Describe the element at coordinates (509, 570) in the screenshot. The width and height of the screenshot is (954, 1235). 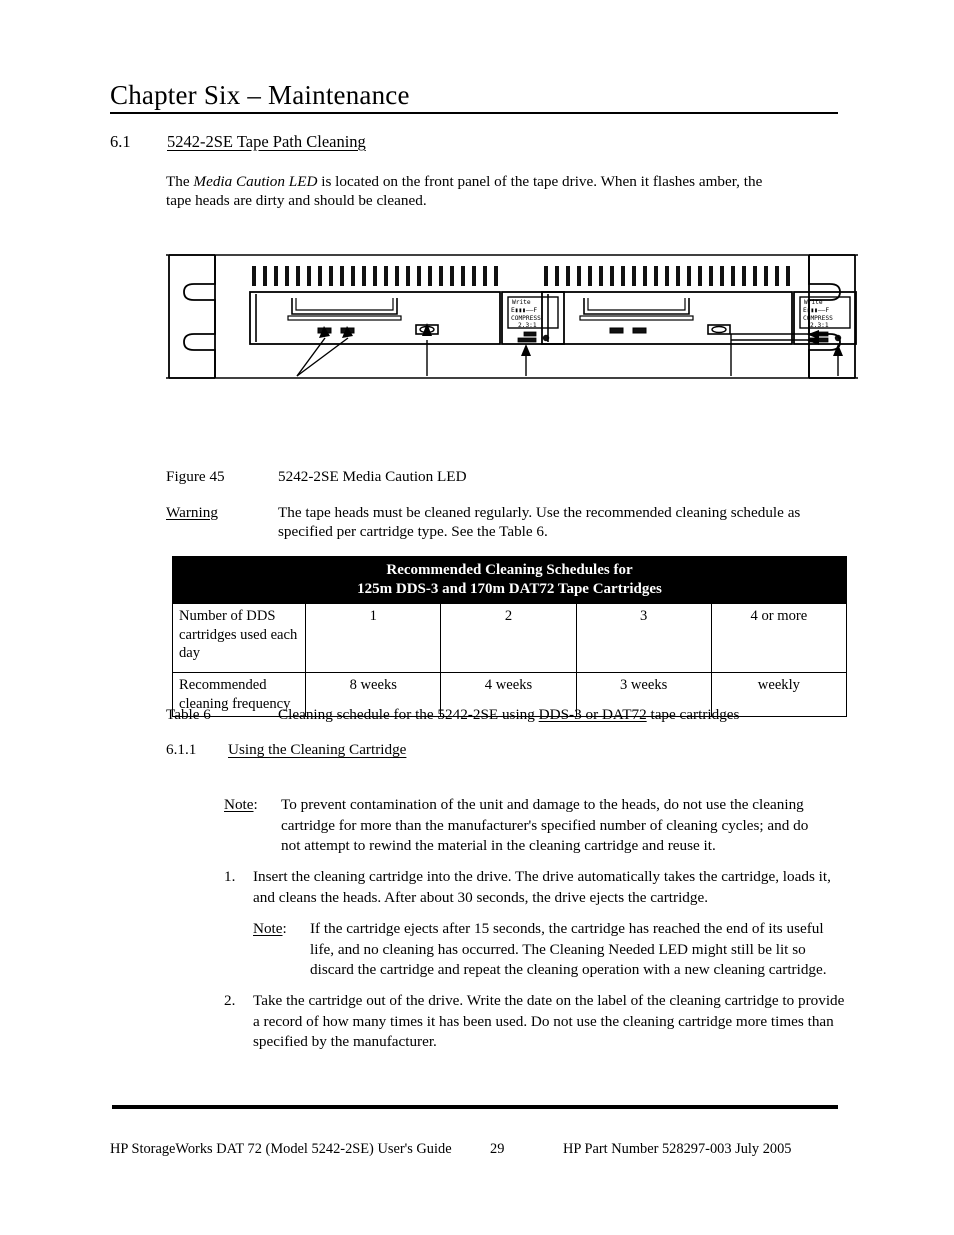
I see `table-header-line1: Recommended Cleaning Schedules for` at that location.